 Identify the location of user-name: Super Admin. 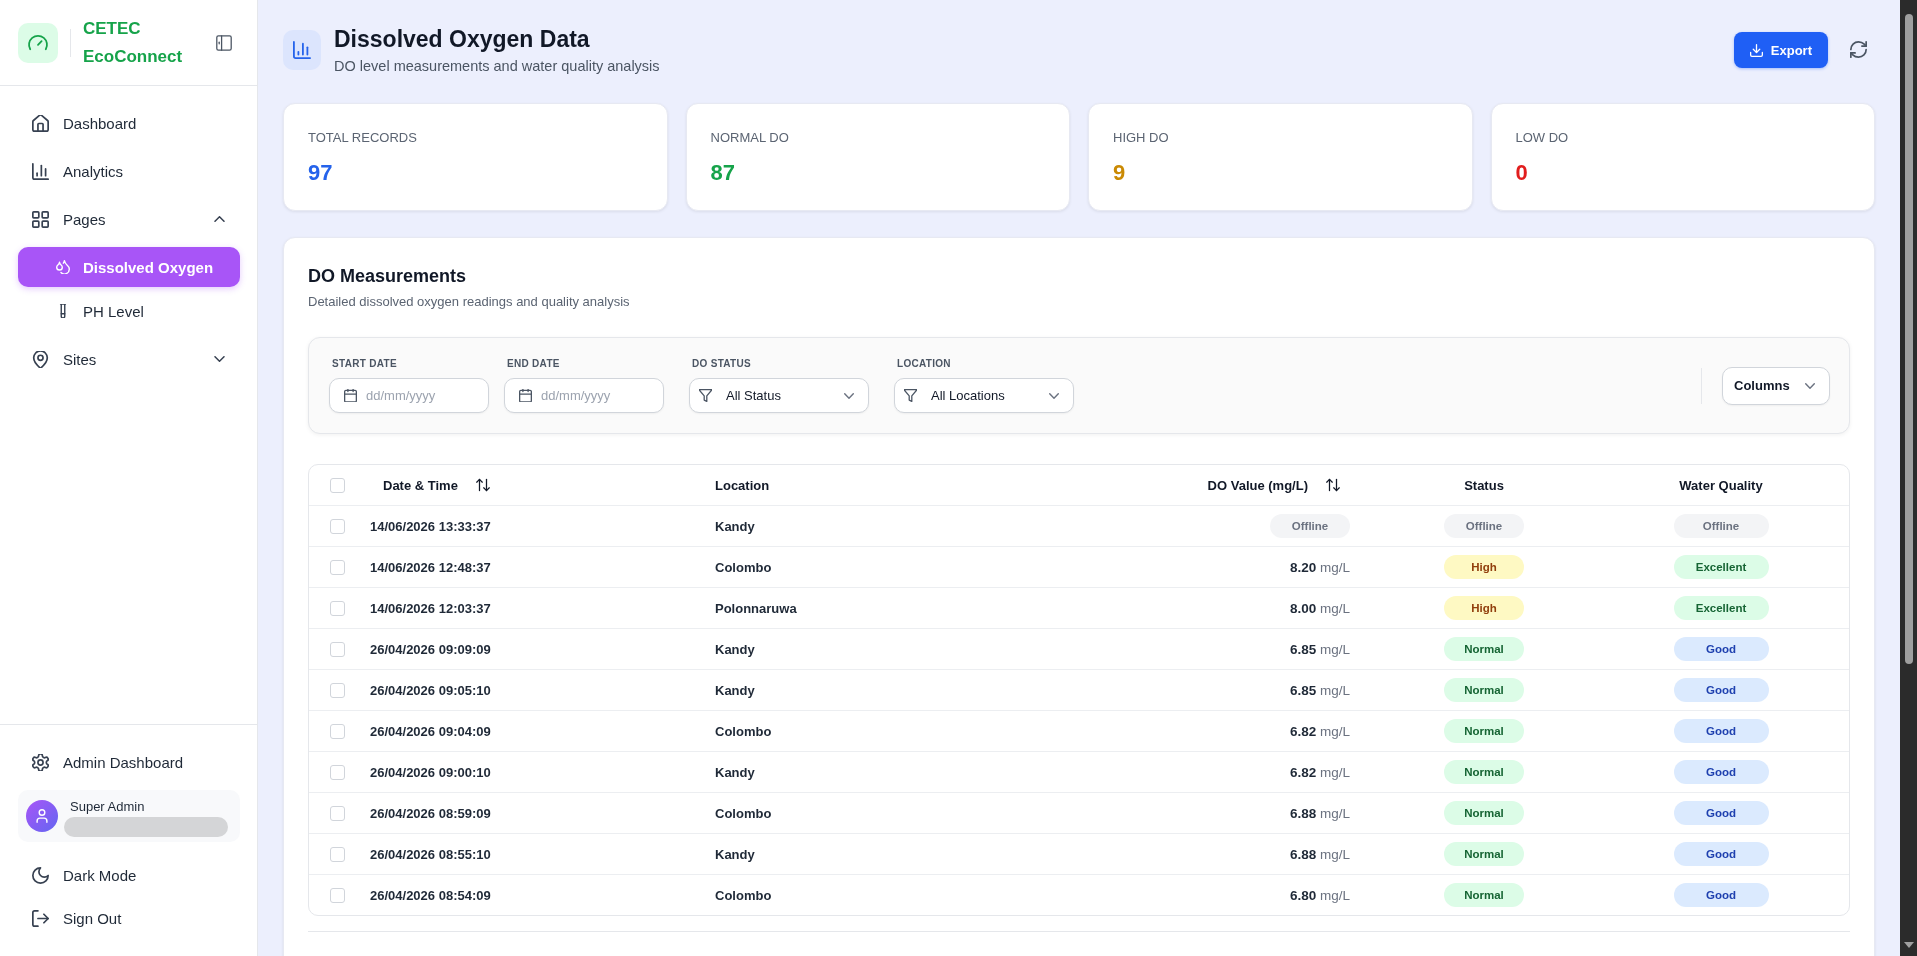
(108, 807).